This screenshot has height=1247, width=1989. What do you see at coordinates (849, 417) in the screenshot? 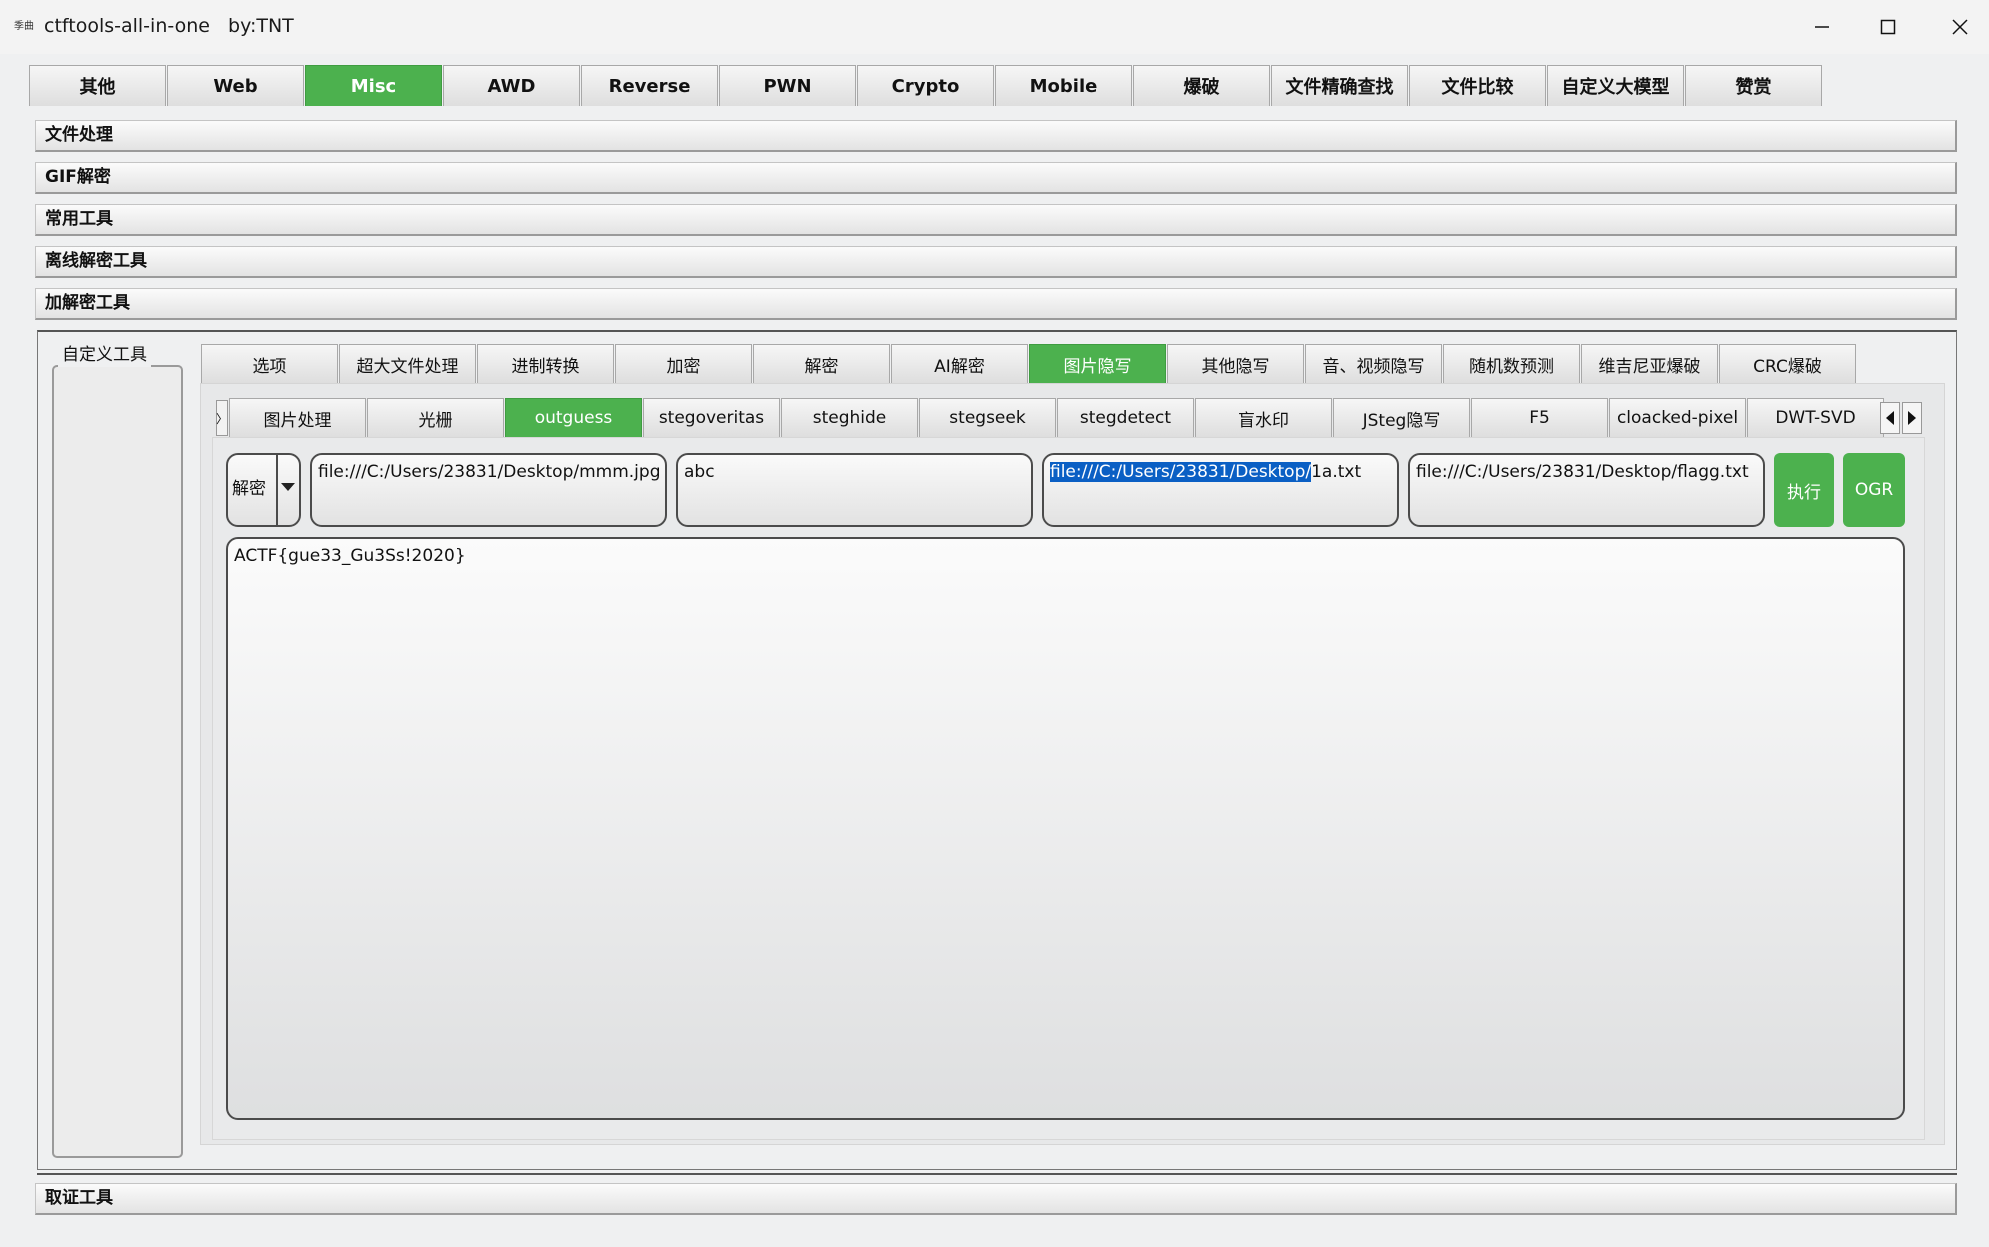
I see `tool-tab-4: steghide` at bounding box center [849, 417].